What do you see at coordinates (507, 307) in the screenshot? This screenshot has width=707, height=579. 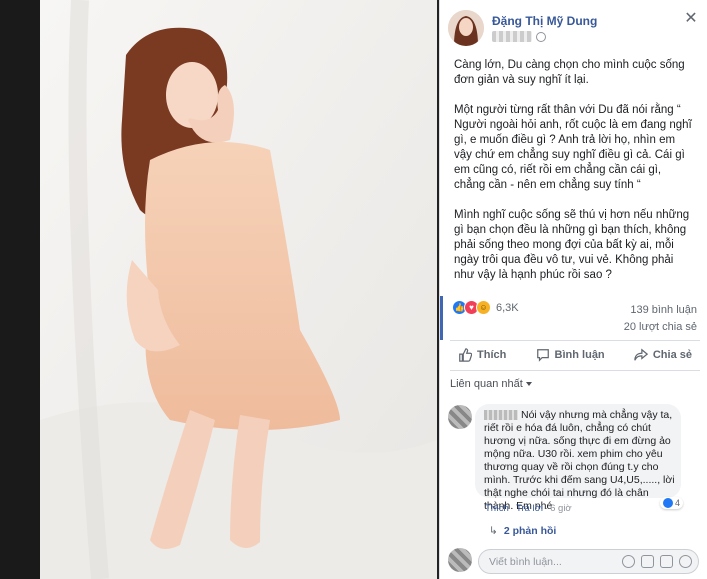 I see `reaction-count: 6,3K` at bounding box center [507, 307].